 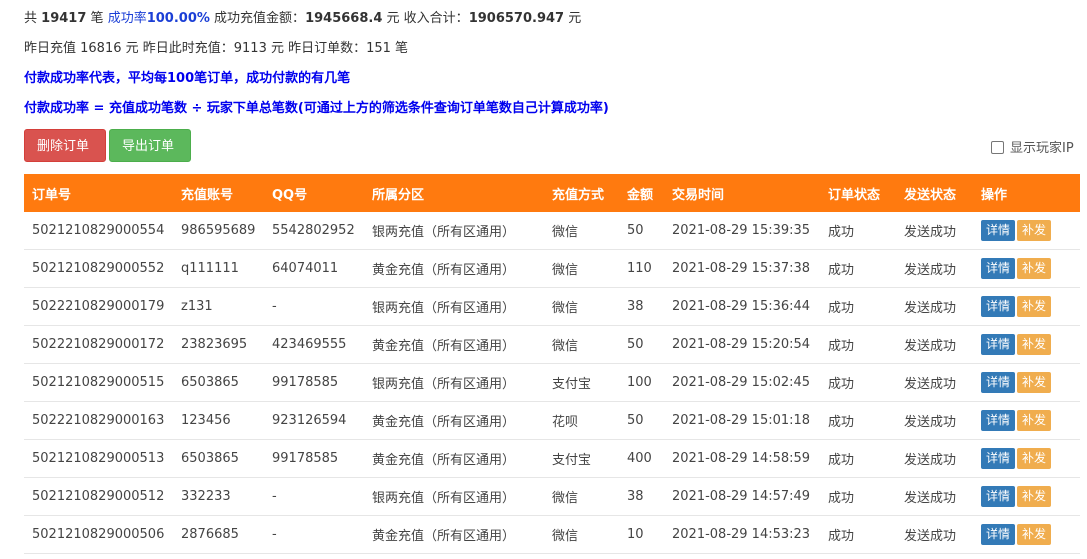 I want to click on cell-qq: 99178585, so click(x=314, y=382).